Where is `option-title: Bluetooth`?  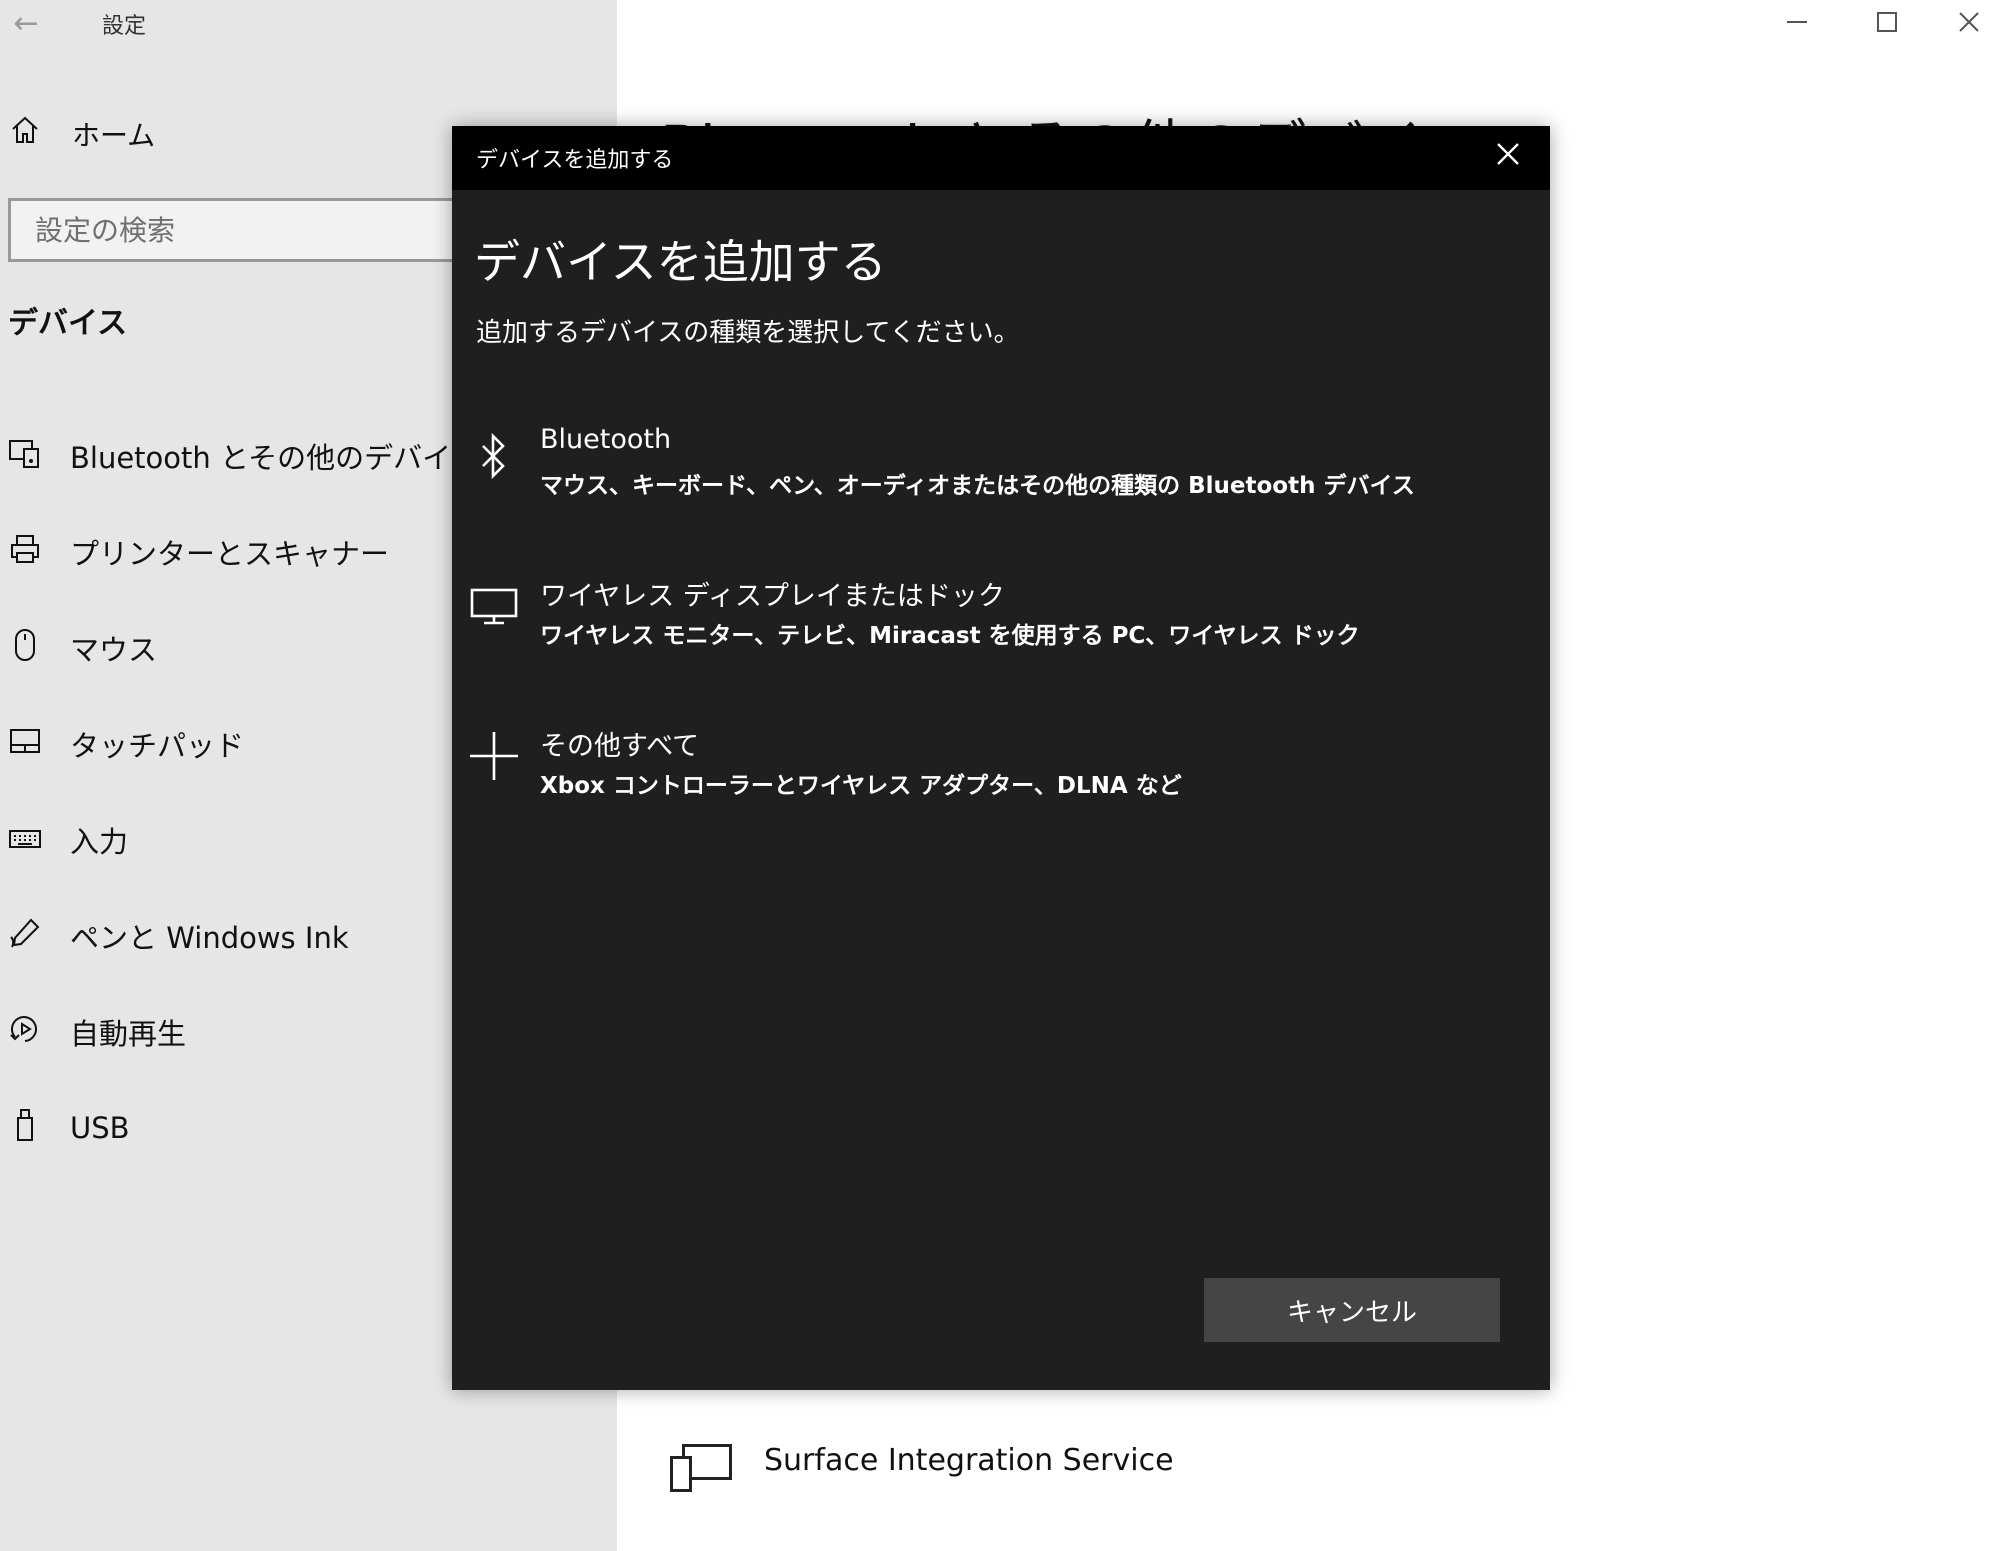 option-title: Bluetooth is located at coordinates (606, 439).